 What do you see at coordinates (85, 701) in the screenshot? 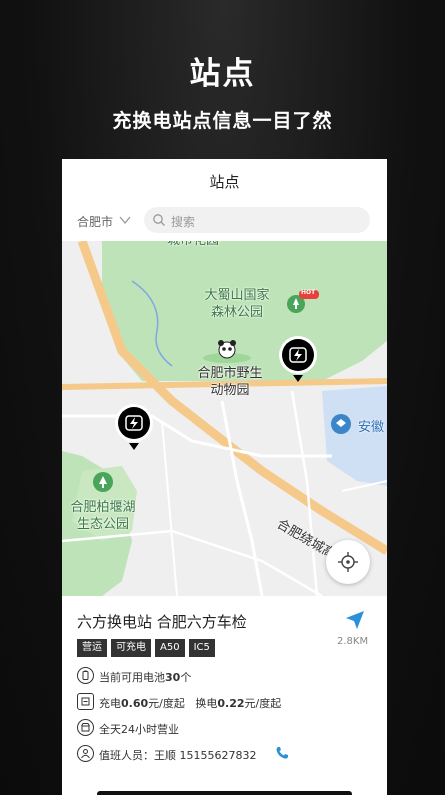
I see `price-icon` at bounding box center [85, 701].